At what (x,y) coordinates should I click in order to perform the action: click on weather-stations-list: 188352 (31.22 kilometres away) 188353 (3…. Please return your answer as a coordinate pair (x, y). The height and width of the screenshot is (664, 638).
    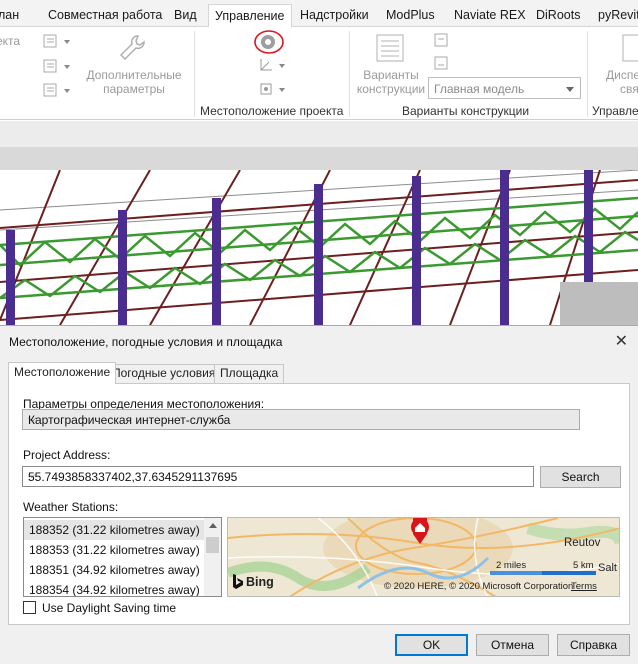
    Looking at the image, I should click on (122, 557).